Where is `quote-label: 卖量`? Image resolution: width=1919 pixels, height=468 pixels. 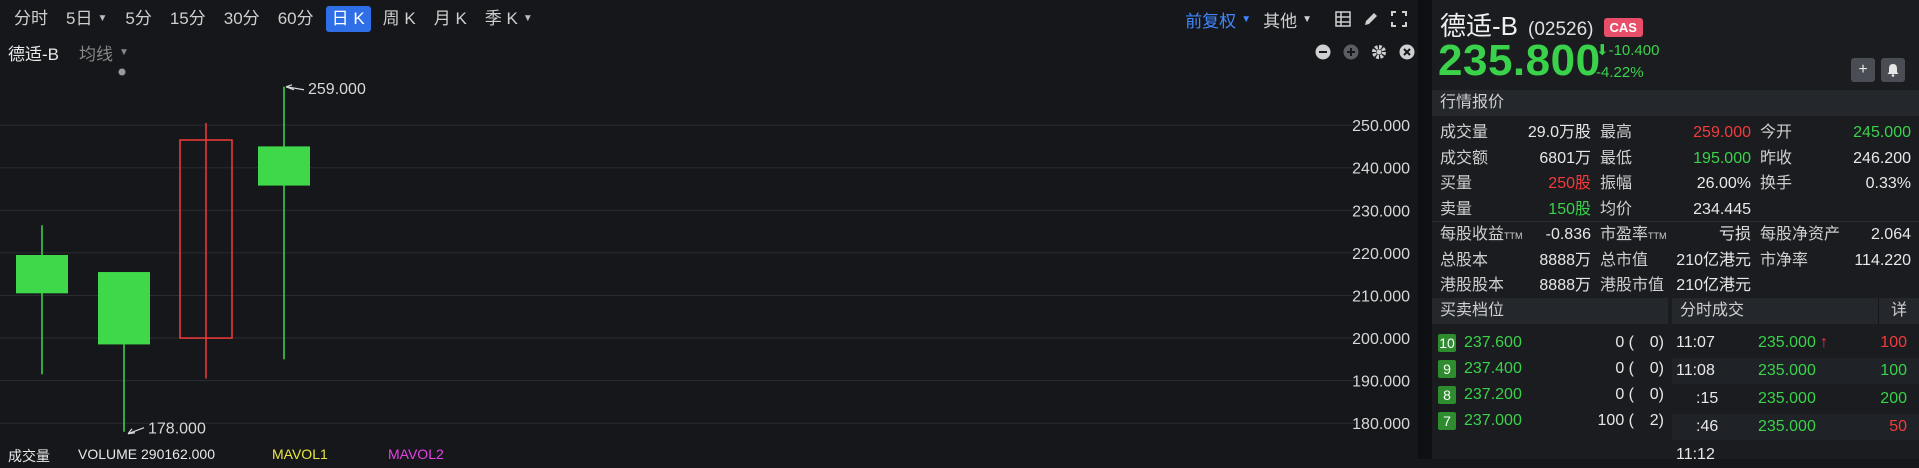
quote-label: 卖量 is located at coordinates (1456, 209).